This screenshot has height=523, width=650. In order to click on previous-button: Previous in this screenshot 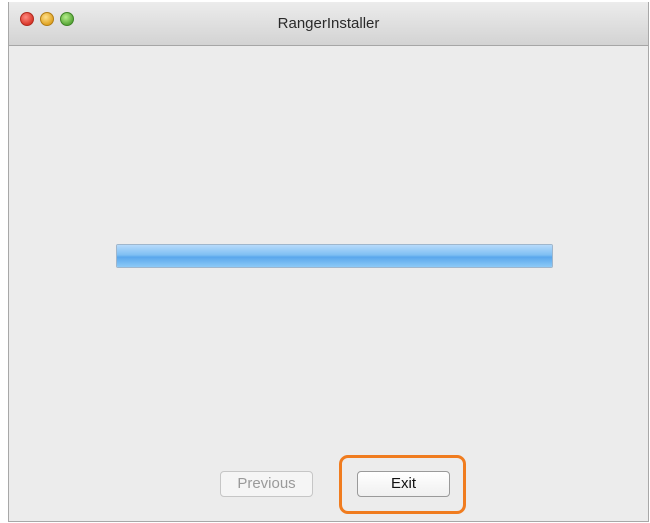, I will do `click(266, 484)`.